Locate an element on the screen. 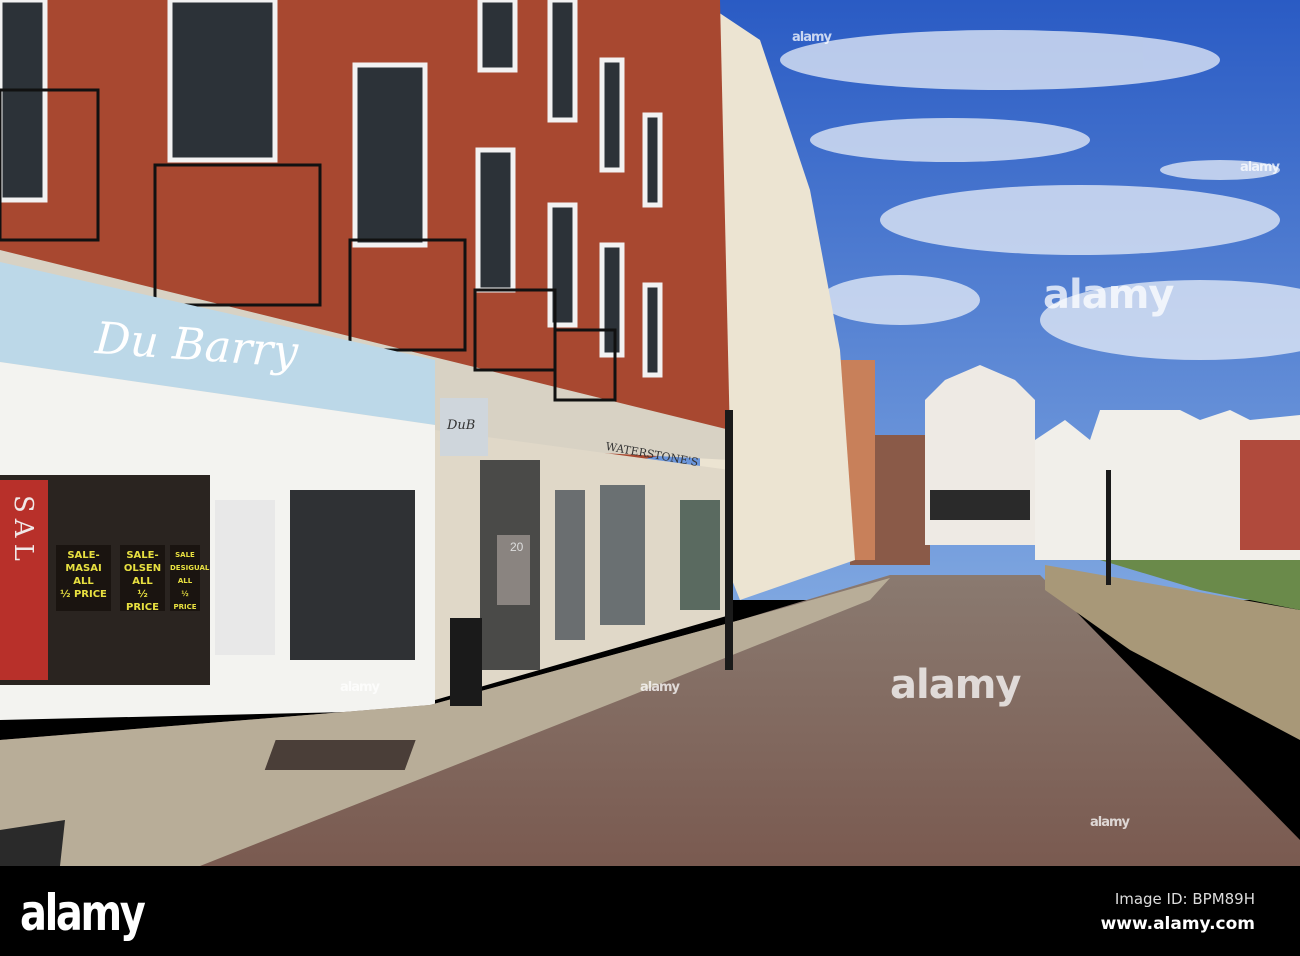  bin is located at coordinates (466, 662).